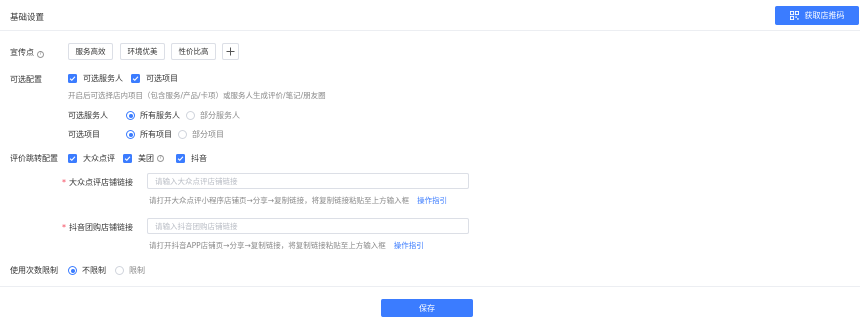  I want to click on checkbox-label: 大众点评, so click(99, 158).